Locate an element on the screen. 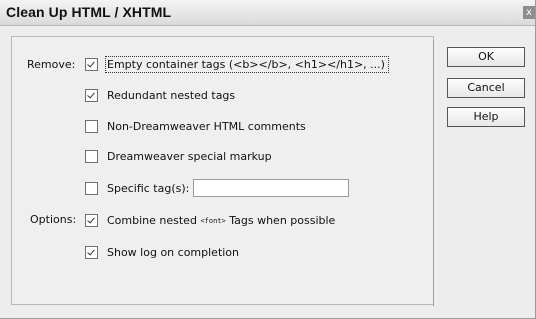  title-bar: Clean Up HTML / XHTML x is located at coordinates (267, 13).